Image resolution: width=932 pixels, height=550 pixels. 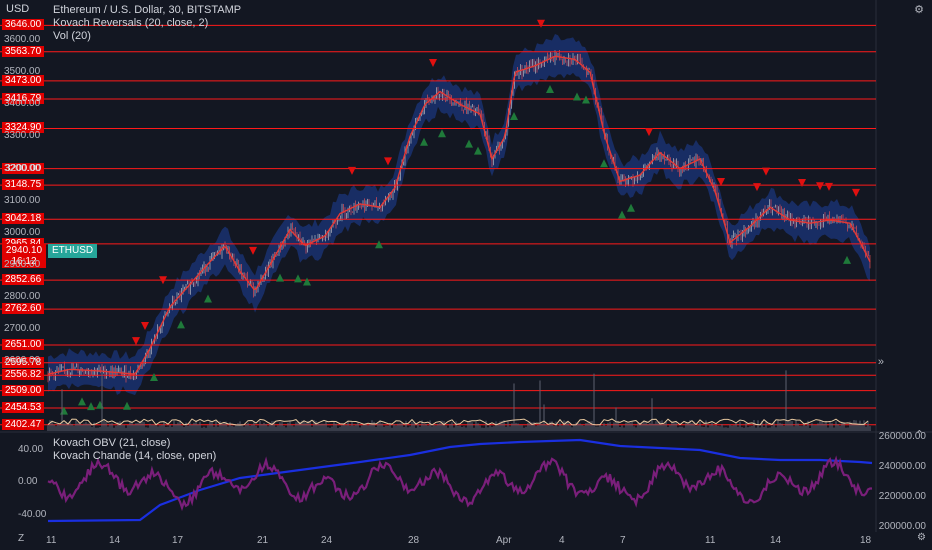 What do you see at coordinates (73, 251) in the screenshot?
I see `symbol-tag: ETHUSD` at bounding box center [73, 251].